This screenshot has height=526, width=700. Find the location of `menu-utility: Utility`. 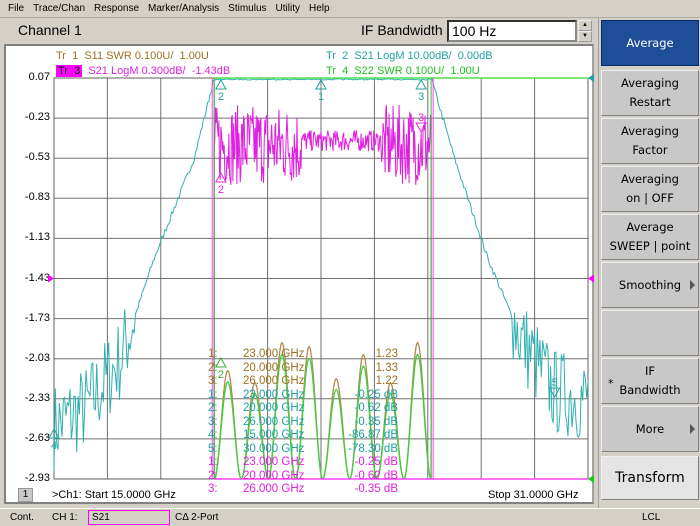

menu-utility: Utility is located at coordinates (288, 8).